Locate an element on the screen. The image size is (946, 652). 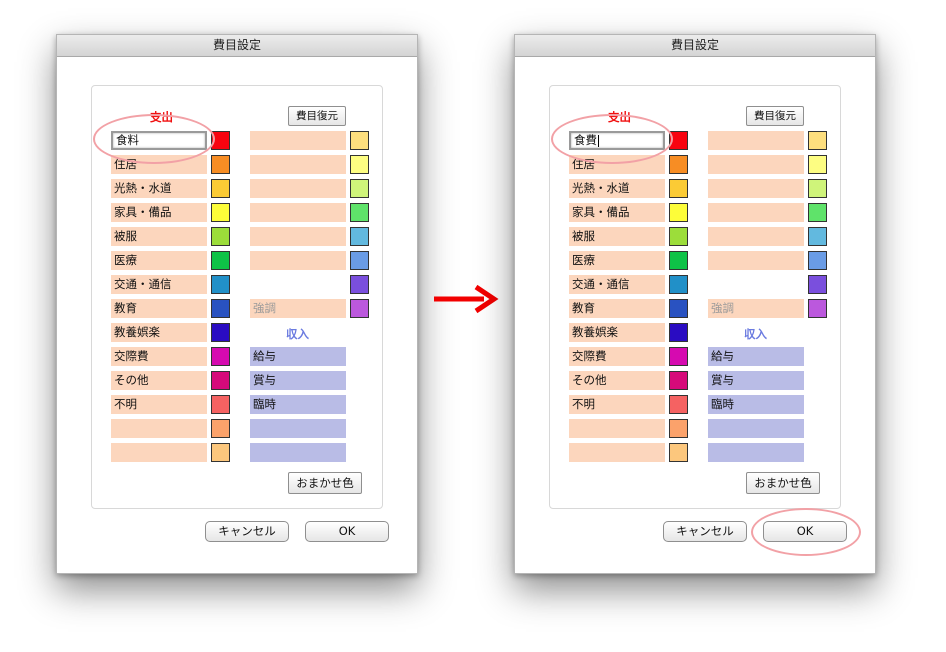
ok-button: OK is located at coordinates (347, 531).